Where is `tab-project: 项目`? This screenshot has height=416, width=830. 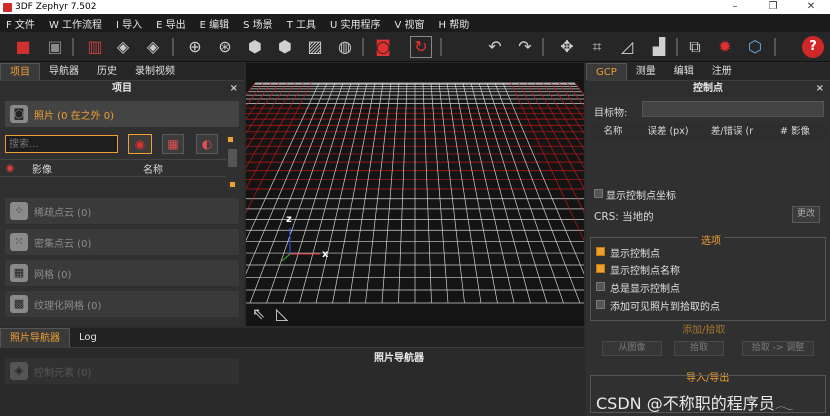 tab-project: 项目 is located at coordinates (20, 71).